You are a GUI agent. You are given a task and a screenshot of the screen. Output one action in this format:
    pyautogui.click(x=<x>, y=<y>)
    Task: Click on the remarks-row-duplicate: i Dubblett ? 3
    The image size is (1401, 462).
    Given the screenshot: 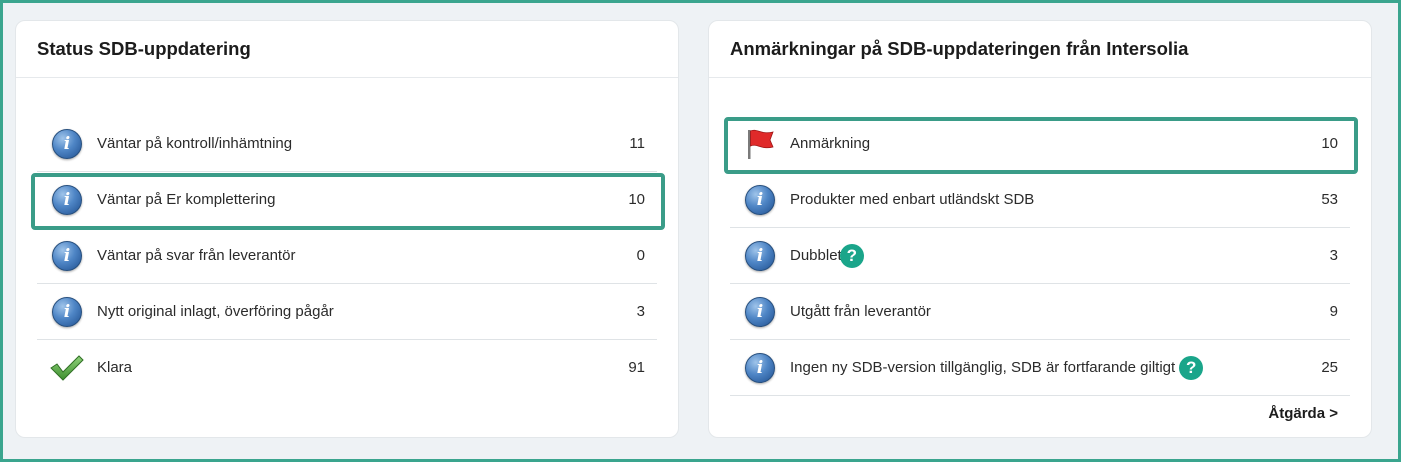 What is the action you would take?
    pyautogui.click(x=1040, y=256)
    